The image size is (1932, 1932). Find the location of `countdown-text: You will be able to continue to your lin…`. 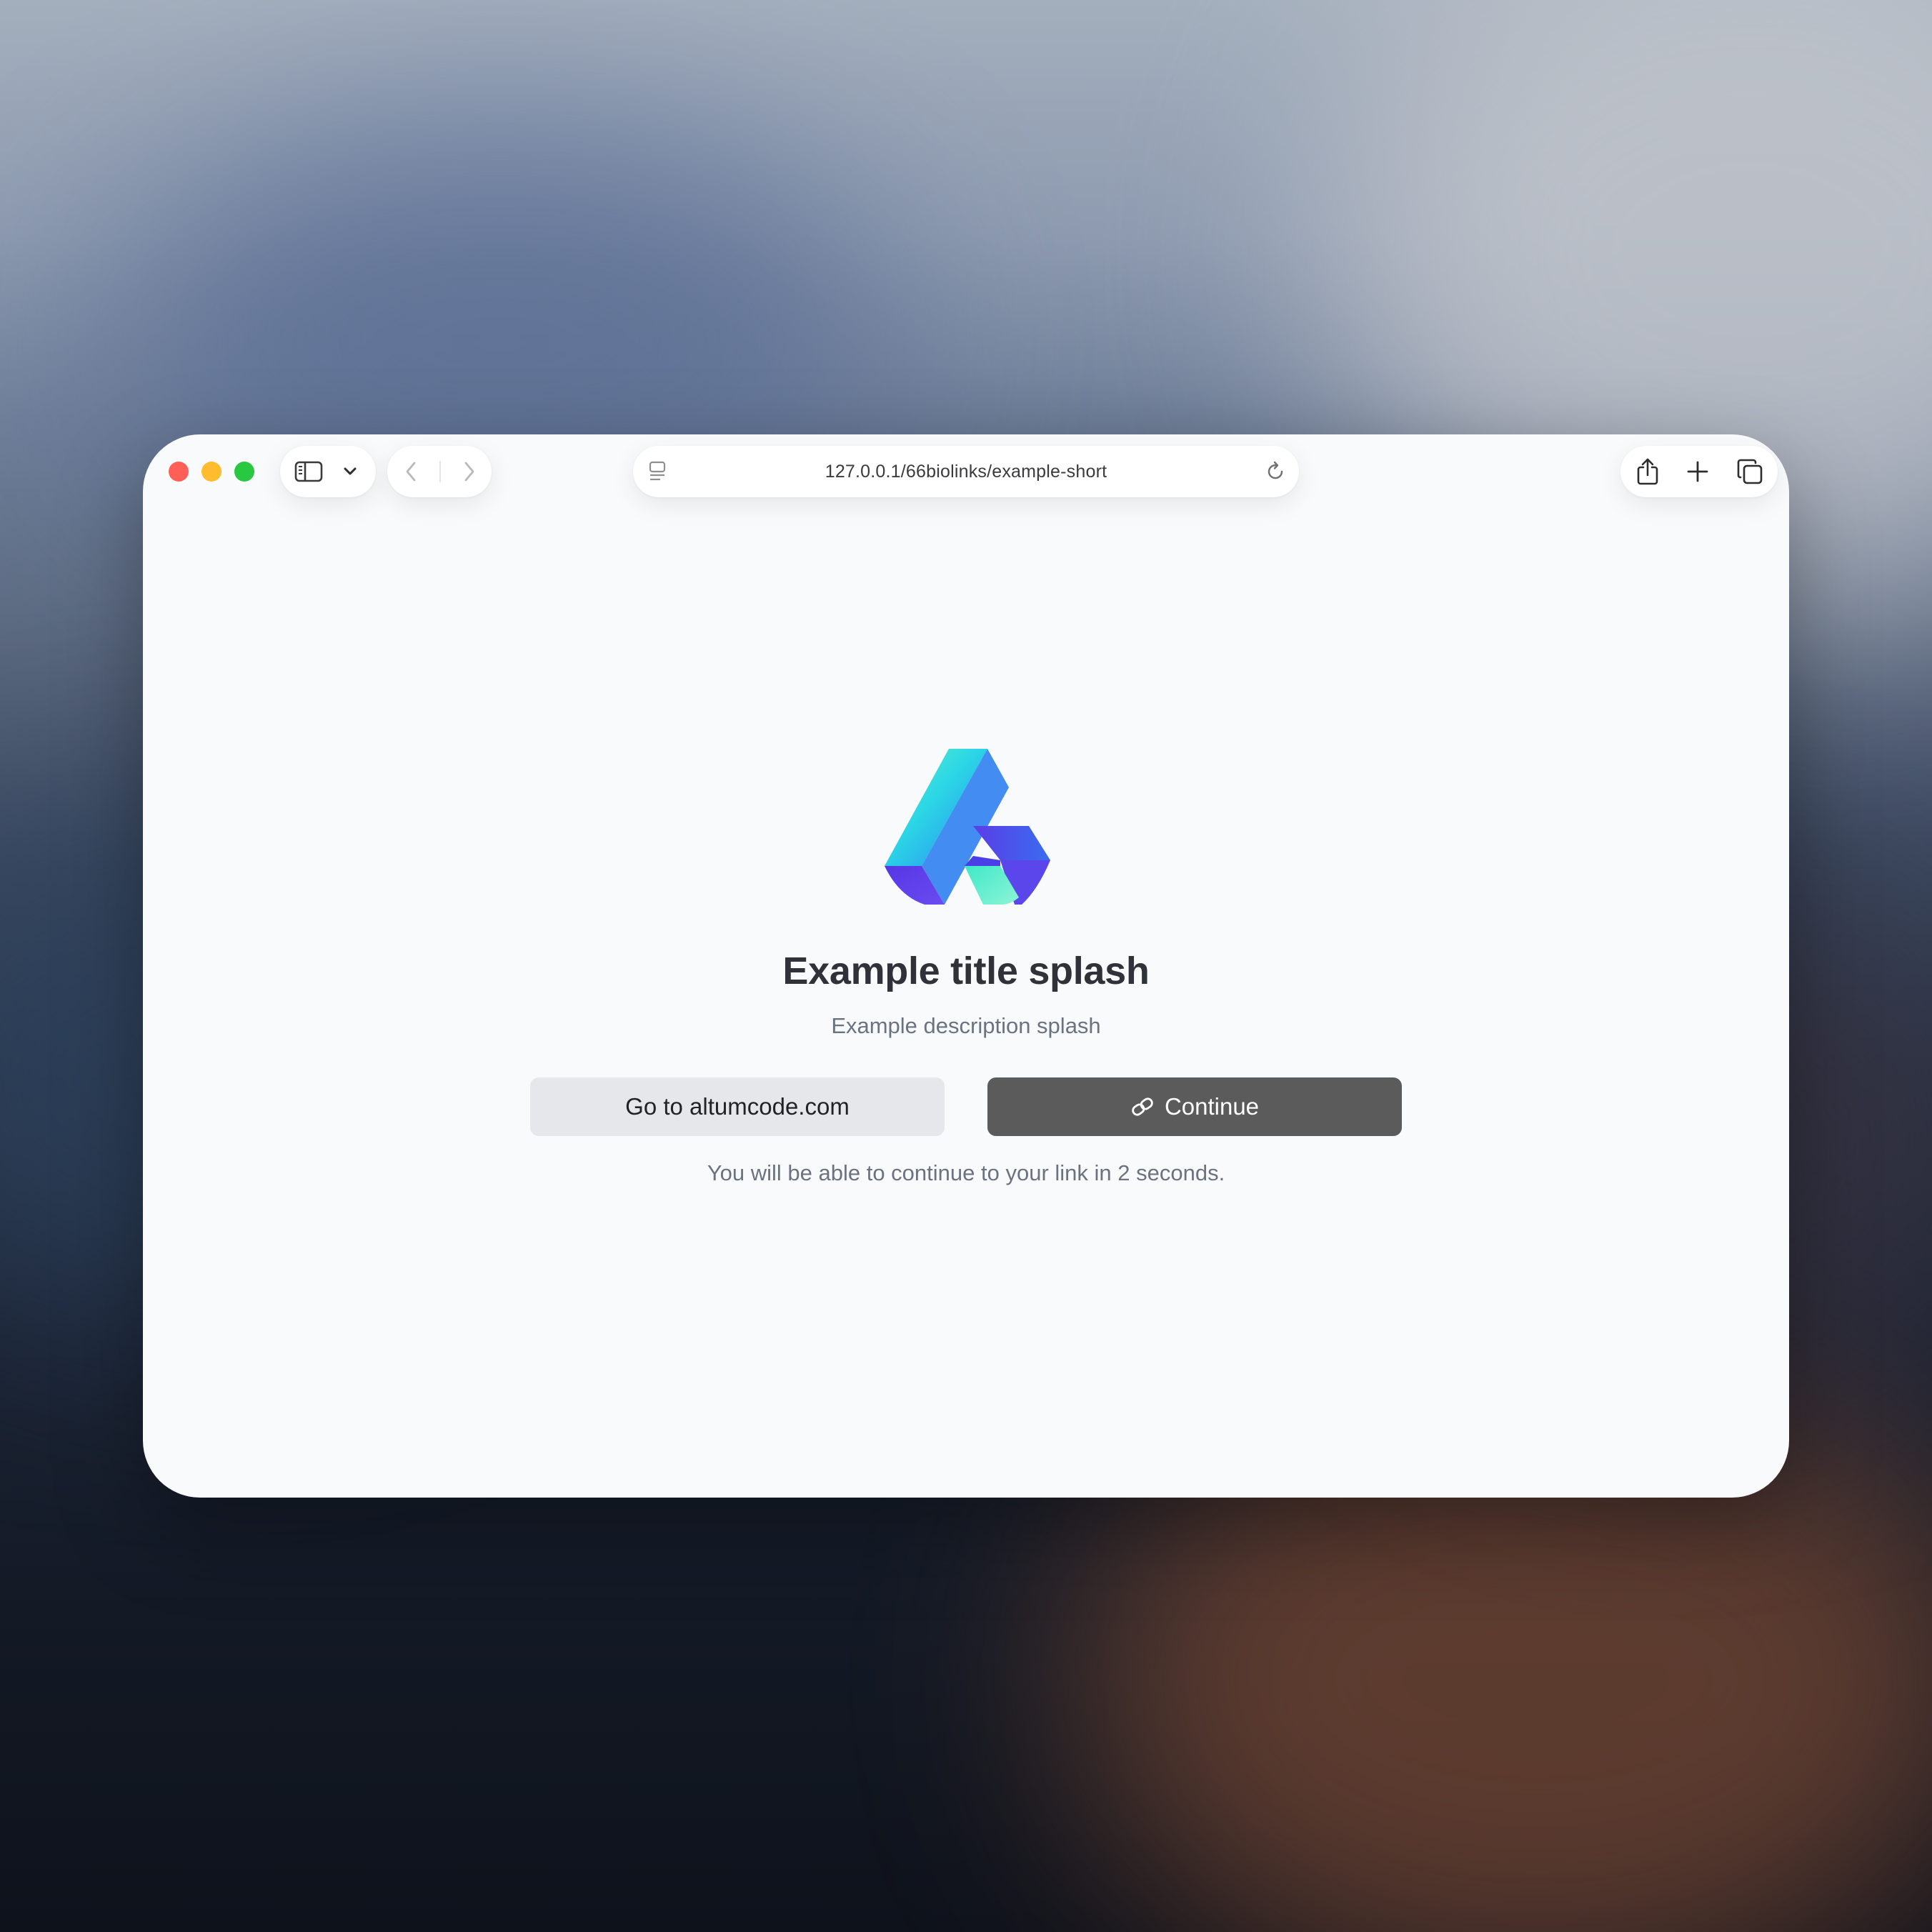

countdown-text: You will be able to continue to your lin… is located at coordinates (966, 1172).